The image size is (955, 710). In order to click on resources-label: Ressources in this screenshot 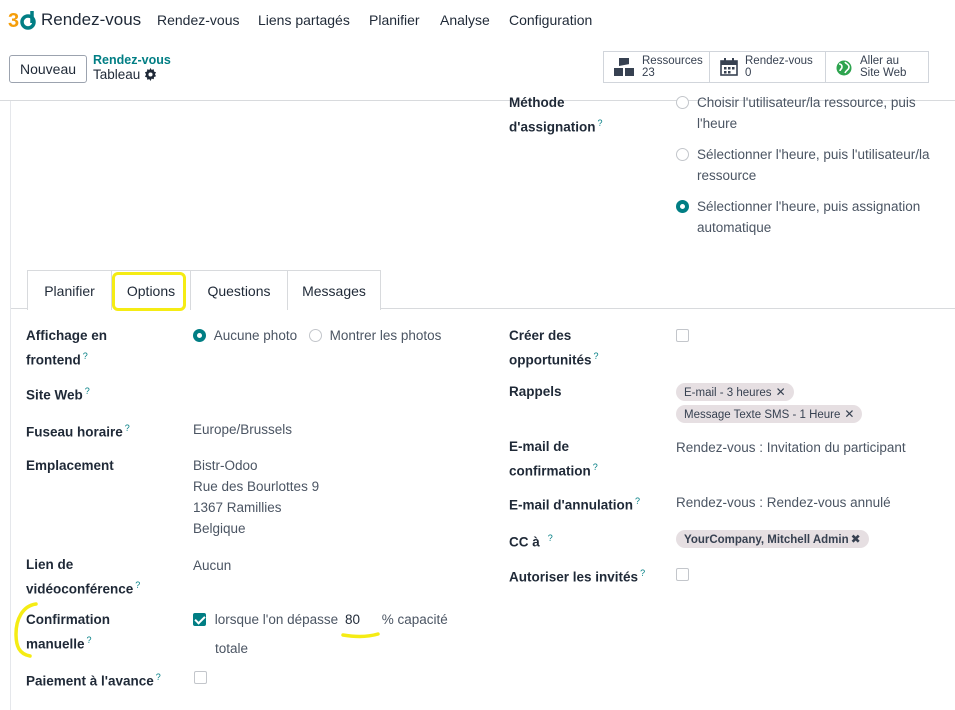, I will do `click(672, 61)`.